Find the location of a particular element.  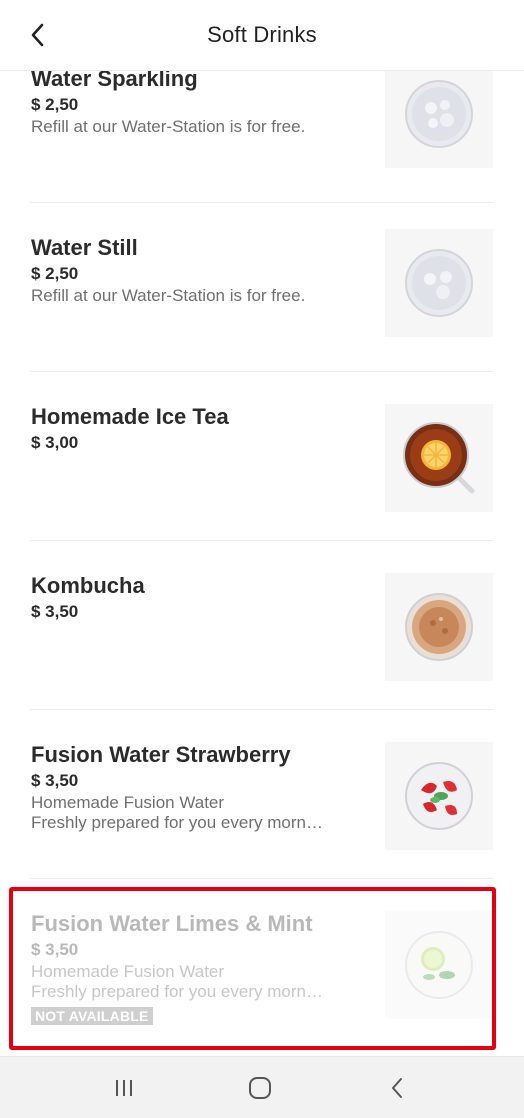

recent-apps-button is located at coordinates (124, 1088).